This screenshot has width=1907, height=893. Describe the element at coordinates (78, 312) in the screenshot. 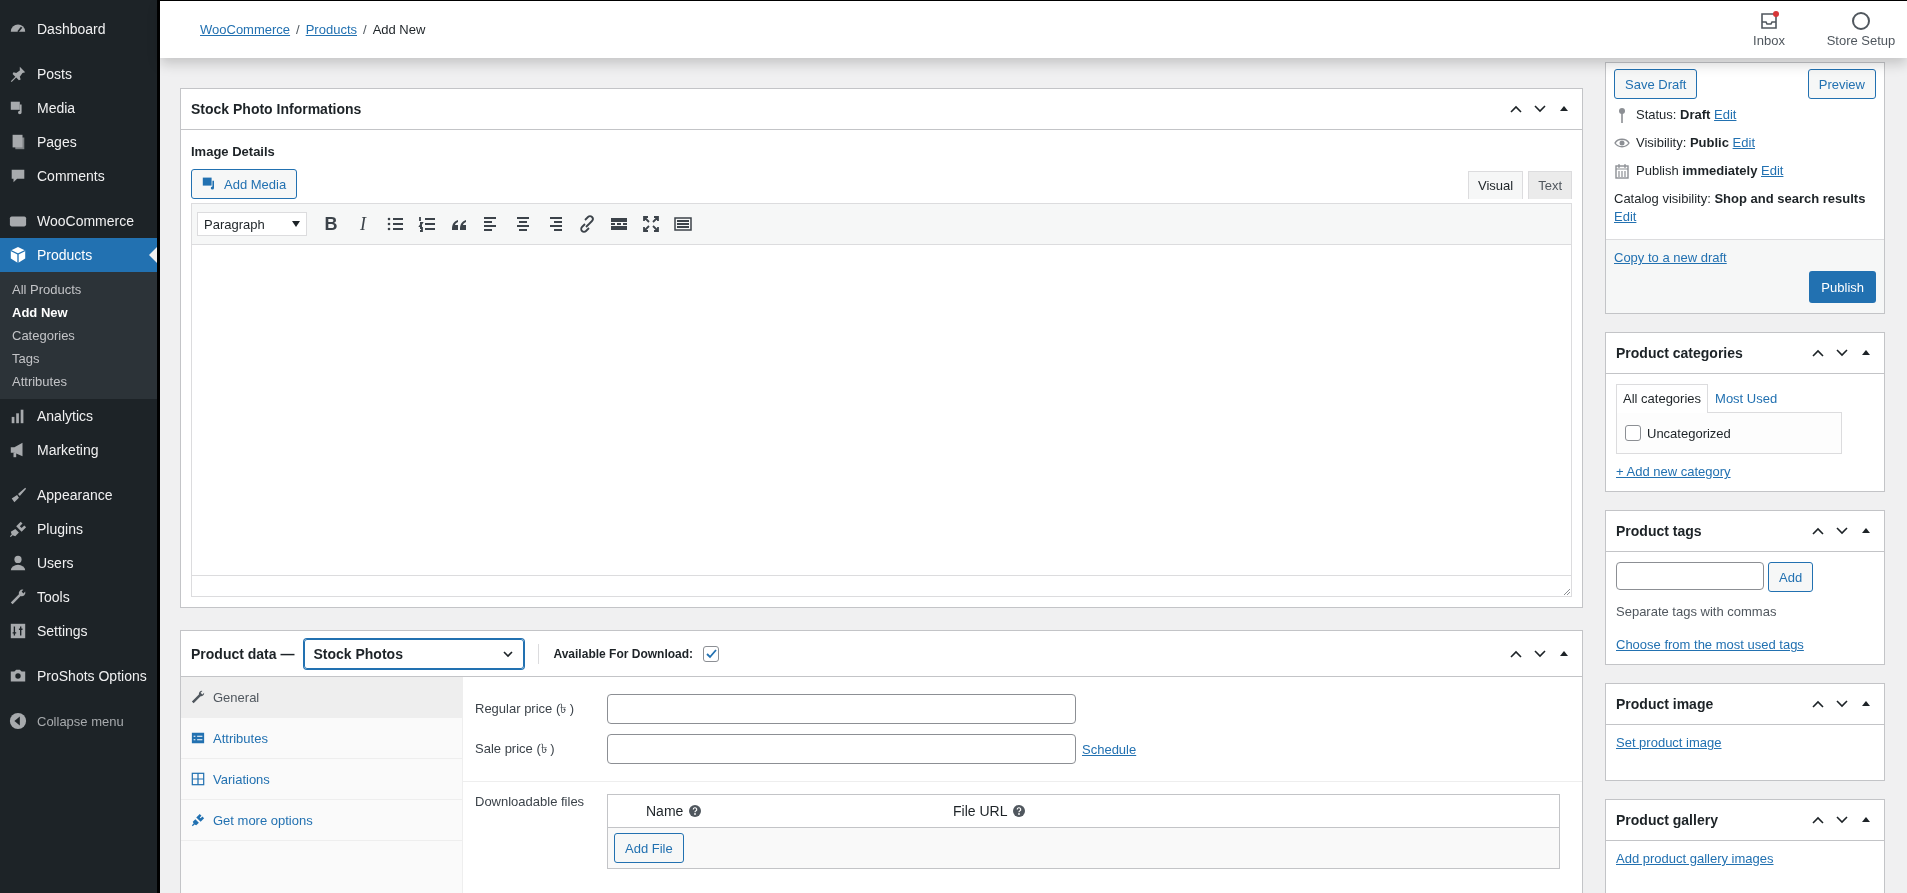

I see `submenu-item: Add New` at that location.